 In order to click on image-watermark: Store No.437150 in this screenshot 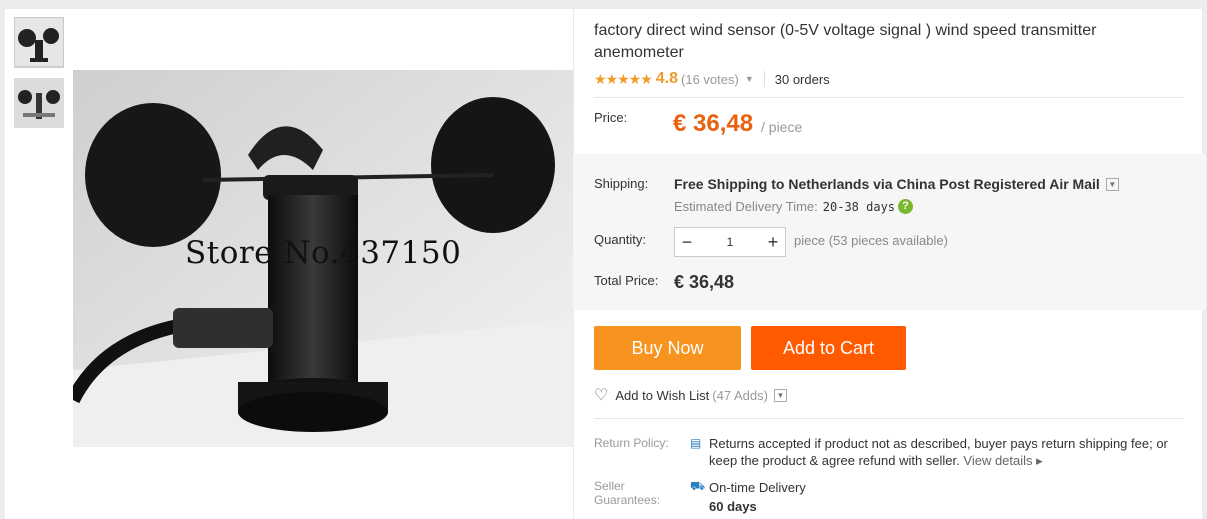, I will do `click(323, 253)`.